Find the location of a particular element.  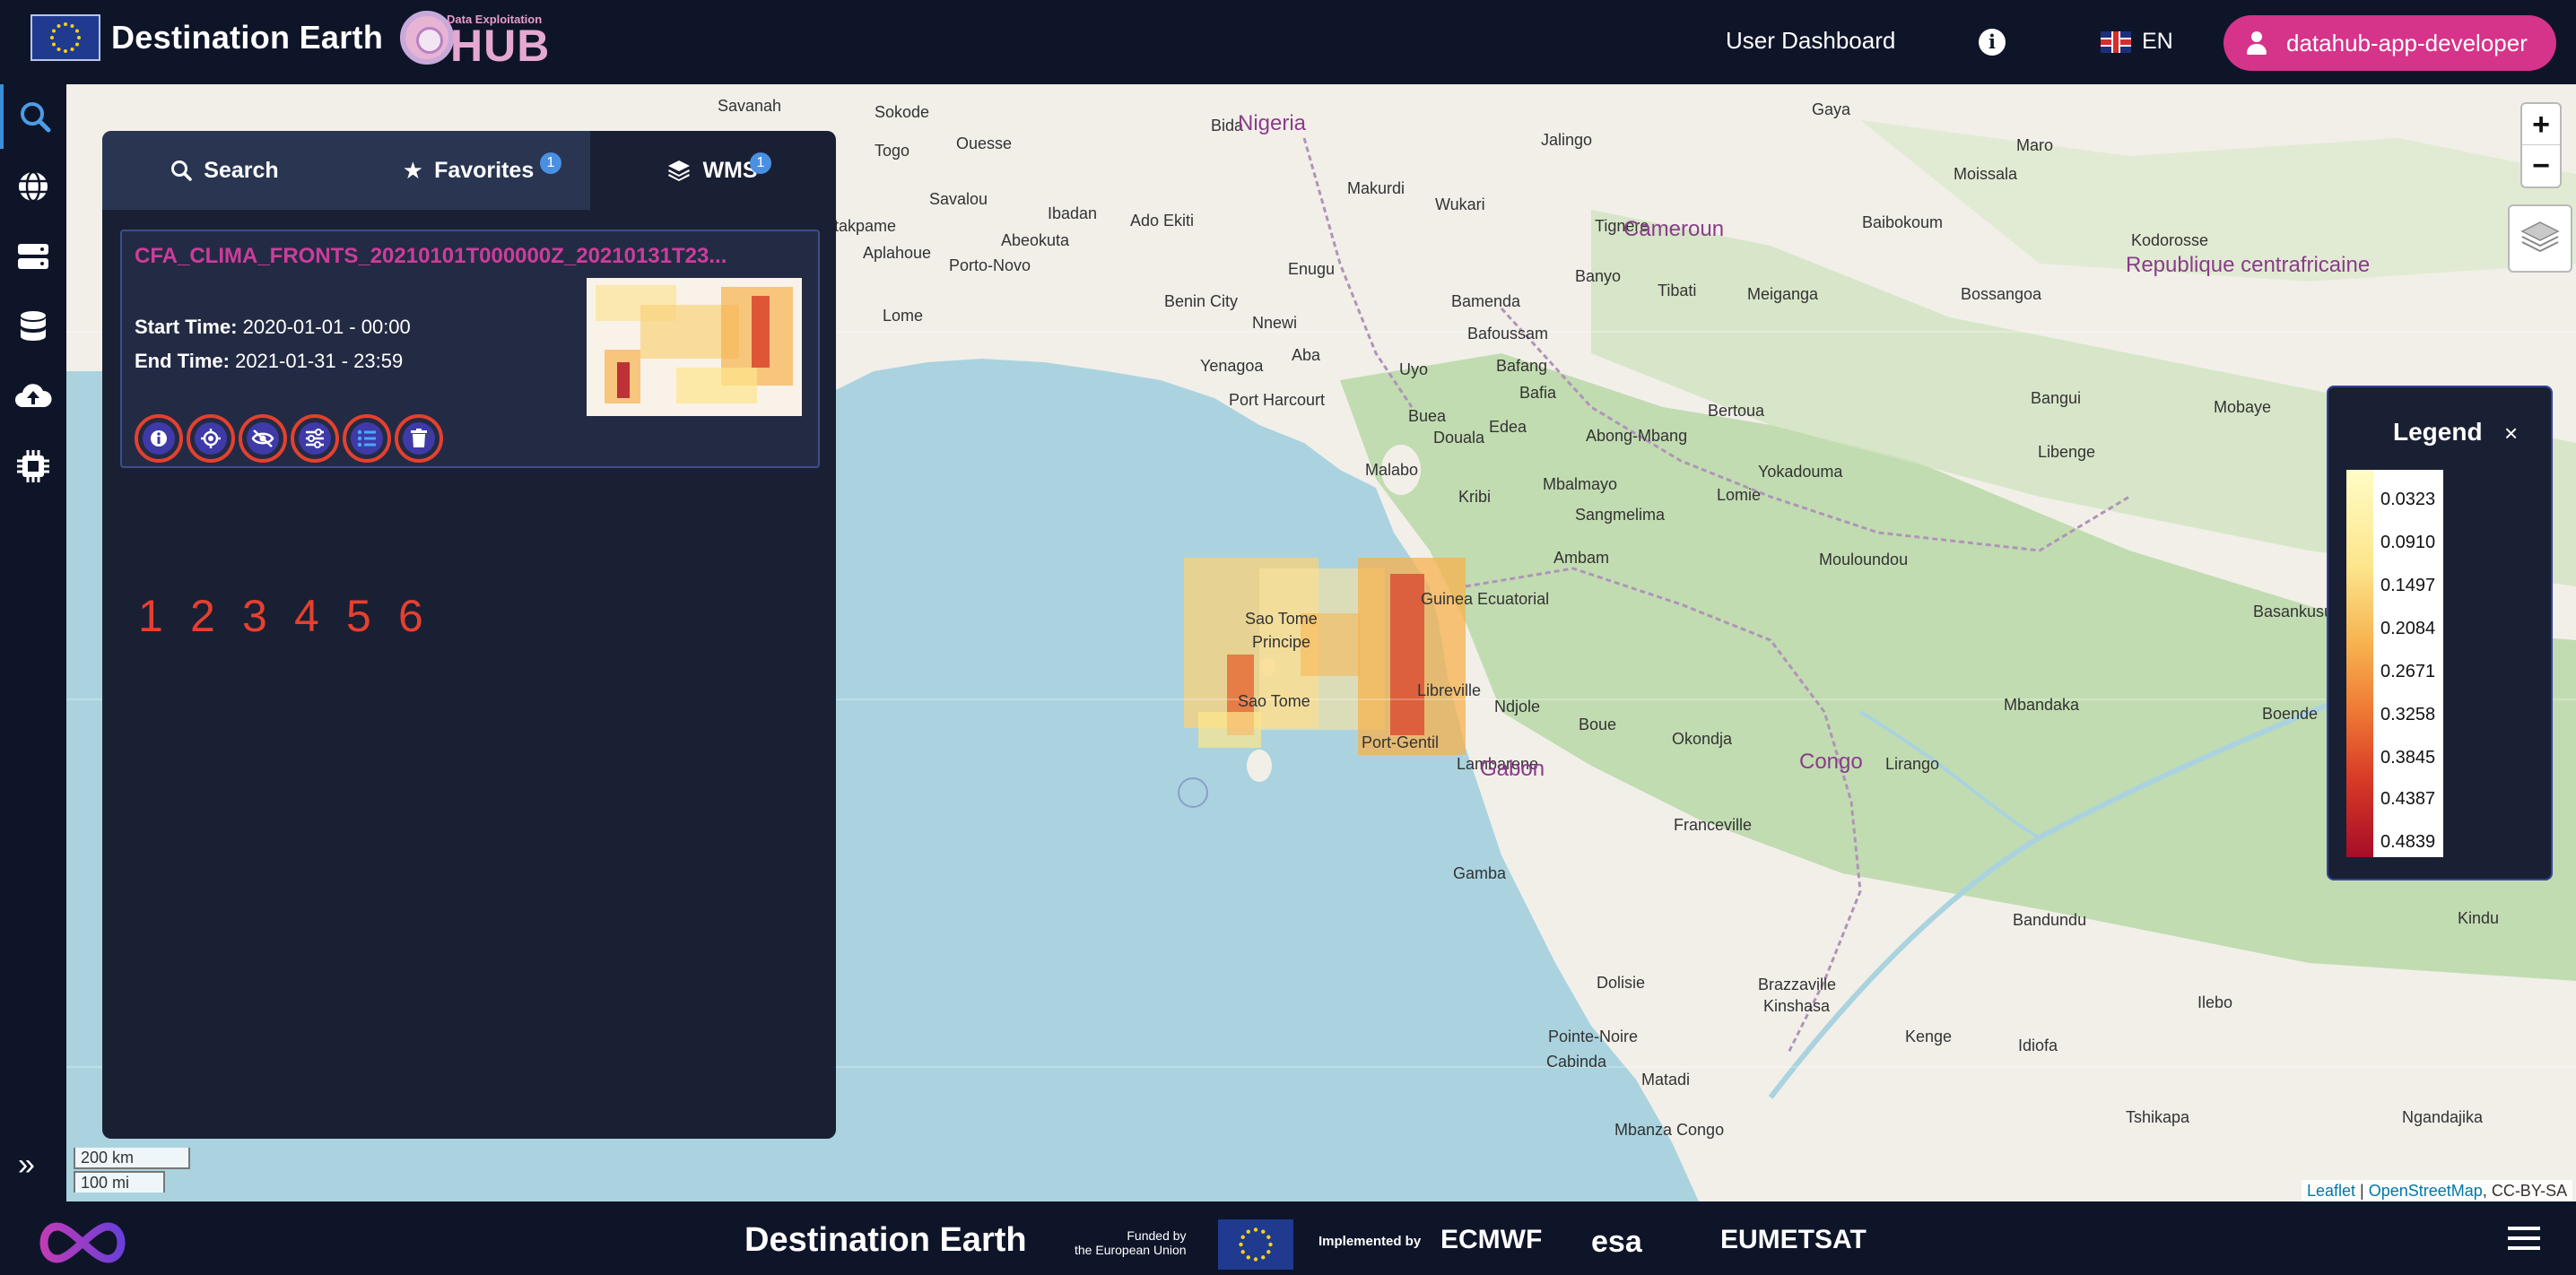

map-city-label: Wukari is located at coordinates (1460, 204).